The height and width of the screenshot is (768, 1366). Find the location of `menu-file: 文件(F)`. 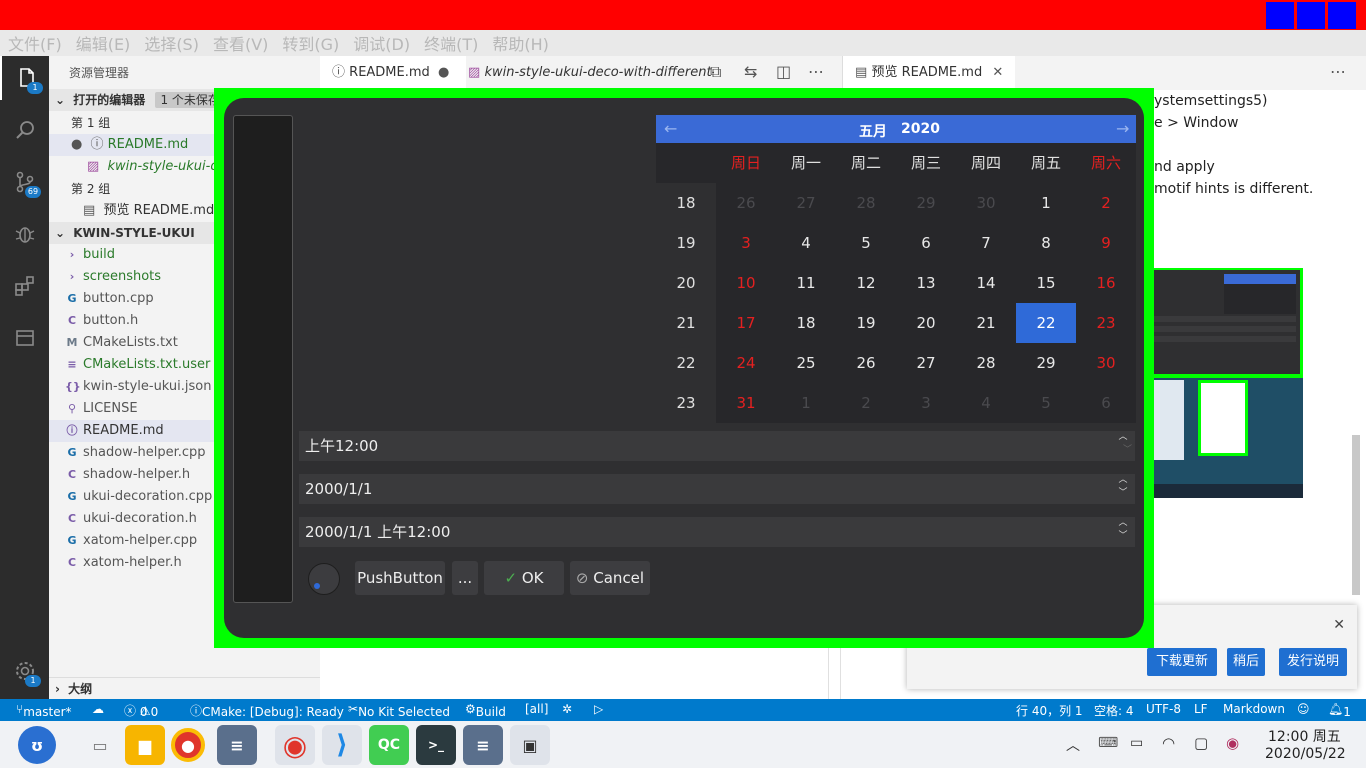

menu-file: 文件(F) is located at coordinates (35, 43).